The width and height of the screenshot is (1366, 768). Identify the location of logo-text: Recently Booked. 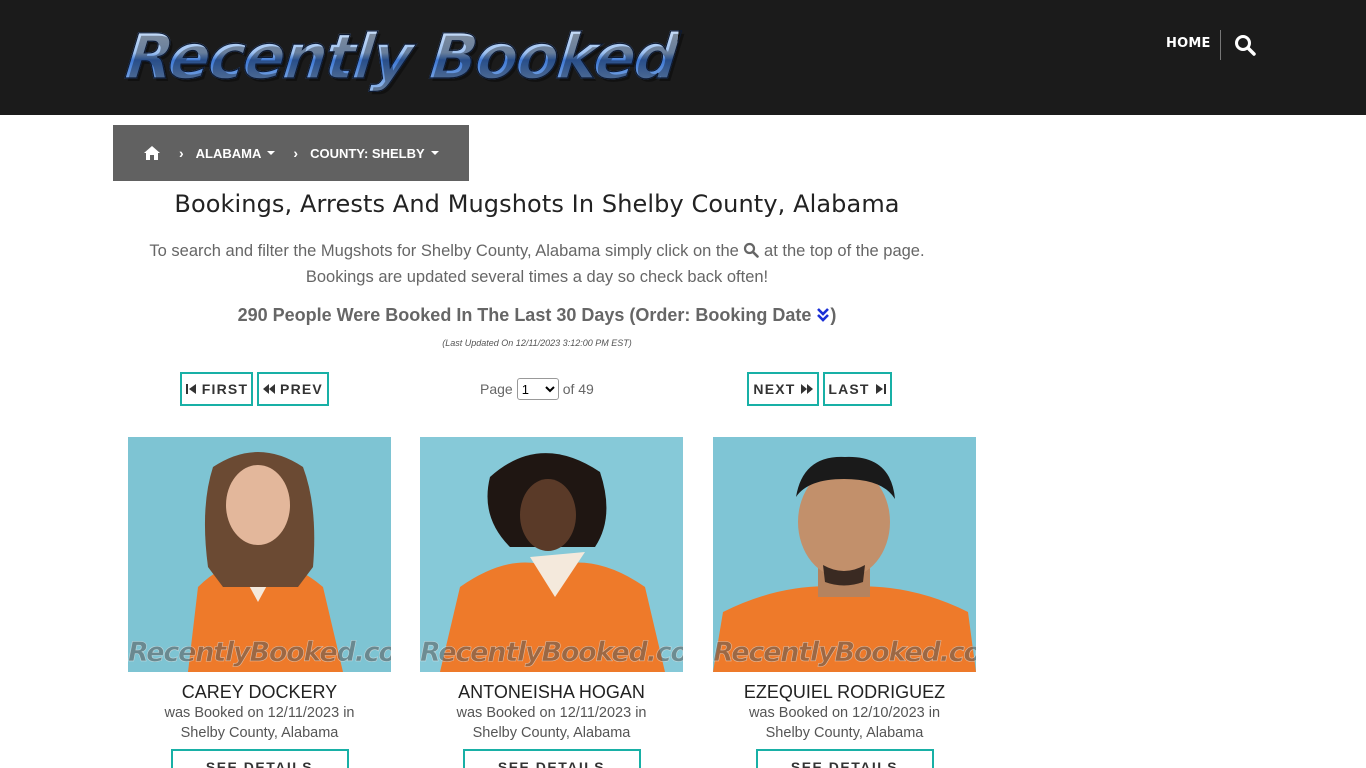
(401, 56).